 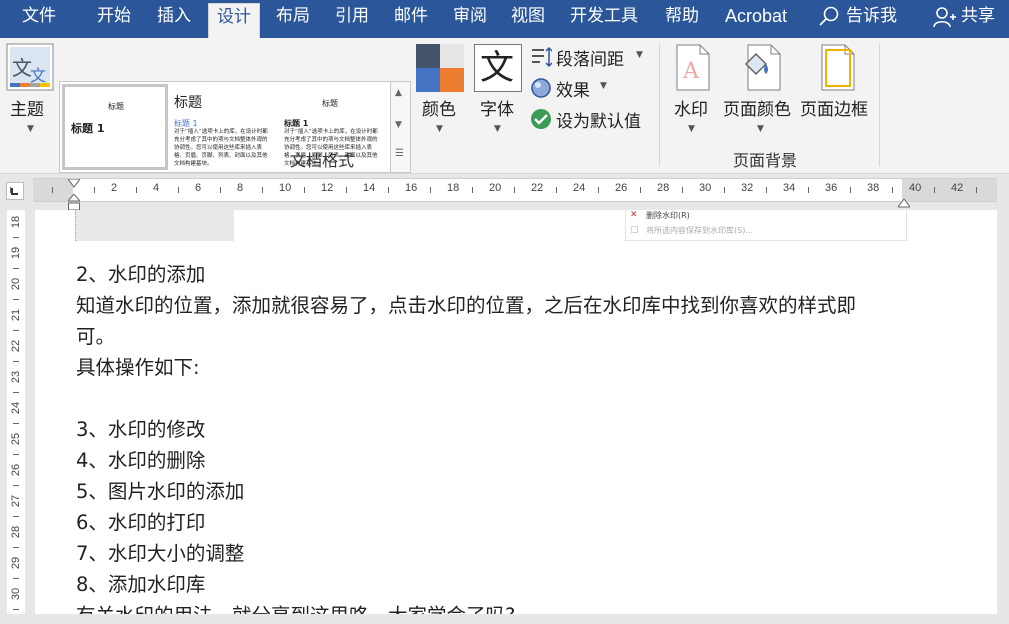 I want to click on gallery-scroll-up-icon: ▲, so click(x=398, y=93).